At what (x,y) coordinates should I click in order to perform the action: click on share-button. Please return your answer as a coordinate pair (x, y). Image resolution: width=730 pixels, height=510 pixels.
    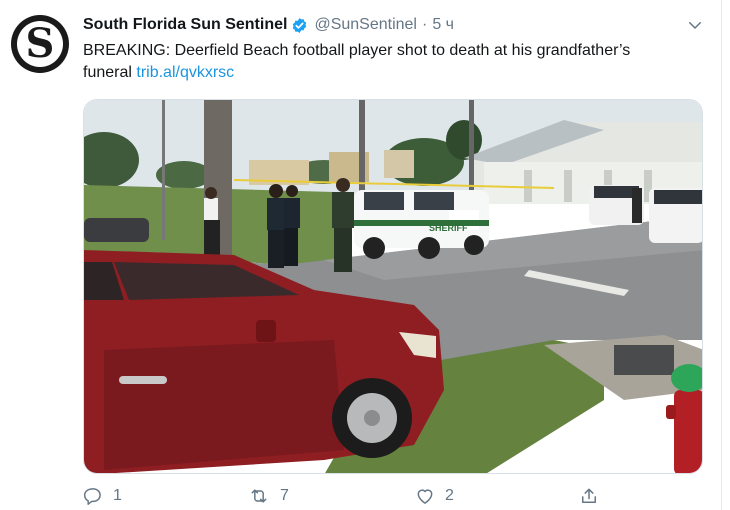
    Looking at the image, I should click on (594, 496).